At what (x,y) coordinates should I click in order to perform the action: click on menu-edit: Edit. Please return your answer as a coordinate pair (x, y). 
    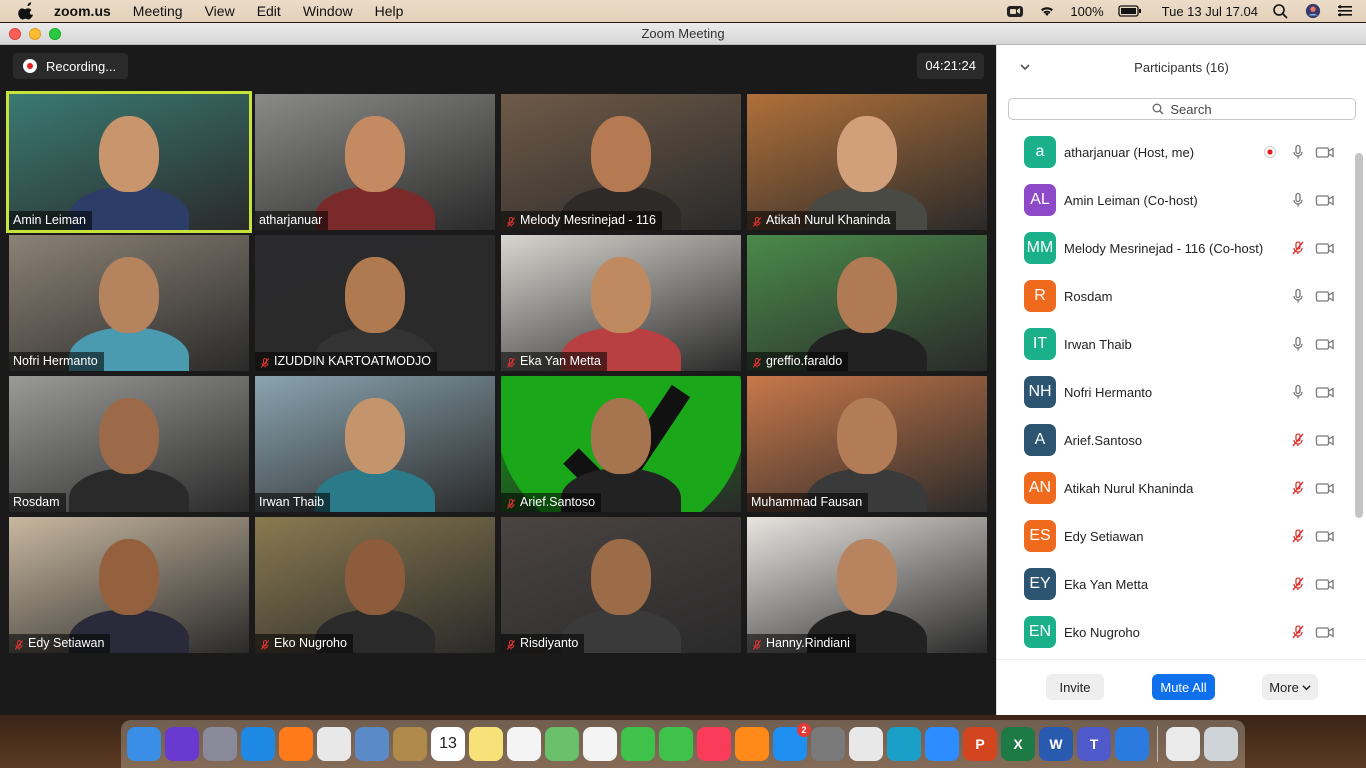
    Looking at the image, I should click on (269, 11).